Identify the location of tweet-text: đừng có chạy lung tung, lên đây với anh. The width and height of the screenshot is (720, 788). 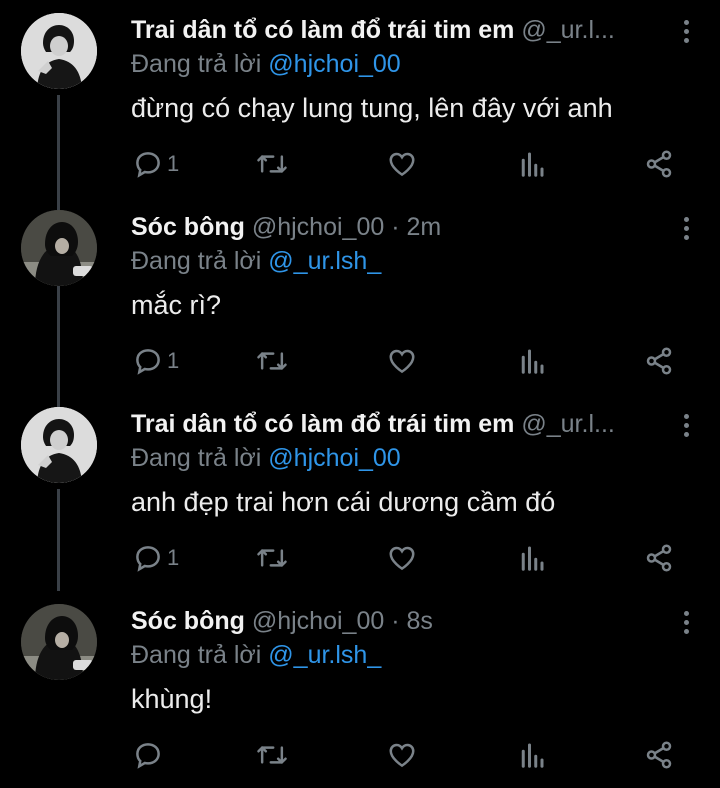
(372, 108).